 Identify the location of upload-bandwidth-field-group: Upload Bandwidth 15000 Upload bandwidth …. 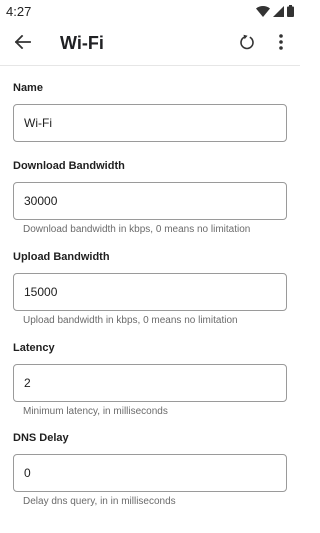
(150, 288).